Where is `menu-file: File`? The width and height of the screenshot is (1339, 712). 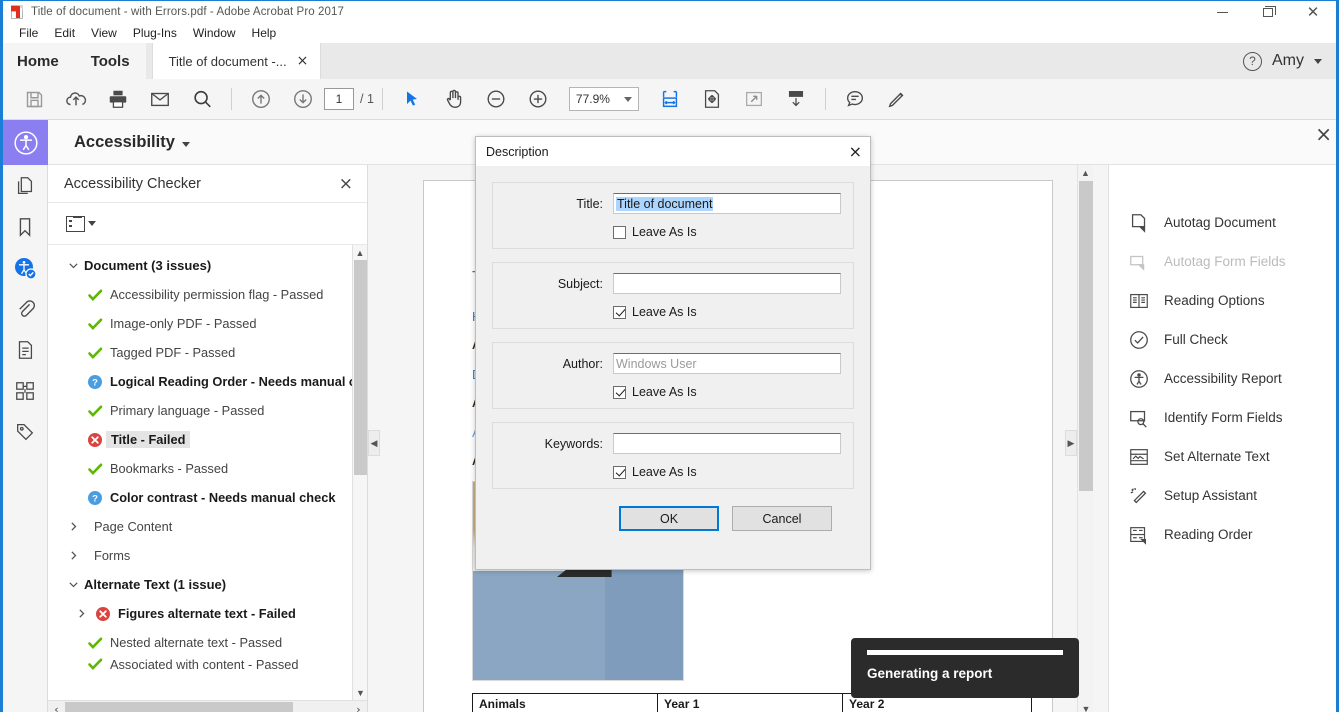 menu-file: File is located at coordinates (28, 33).